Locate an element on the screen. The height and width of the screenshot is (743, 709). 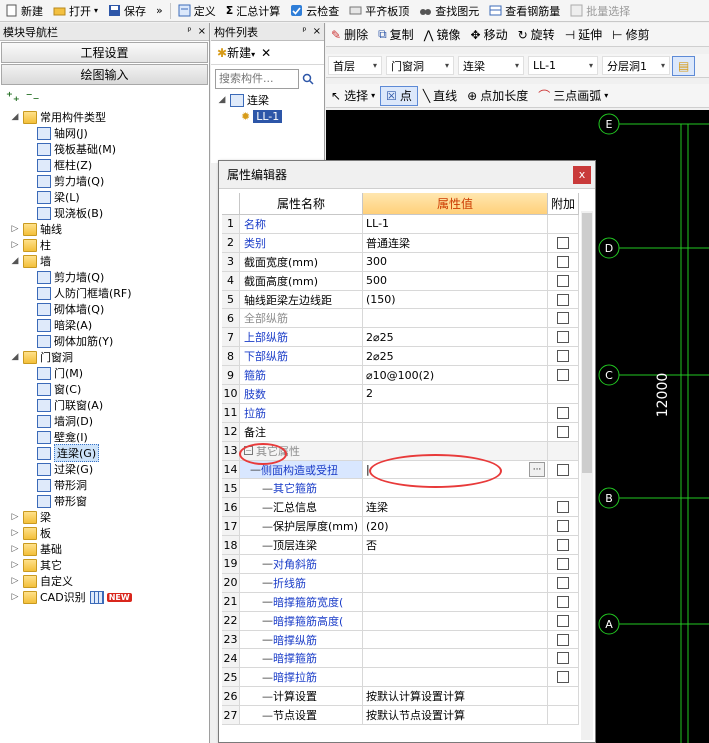
property-row: 1 名称 LL-1 is located at coordinates (400, 224).